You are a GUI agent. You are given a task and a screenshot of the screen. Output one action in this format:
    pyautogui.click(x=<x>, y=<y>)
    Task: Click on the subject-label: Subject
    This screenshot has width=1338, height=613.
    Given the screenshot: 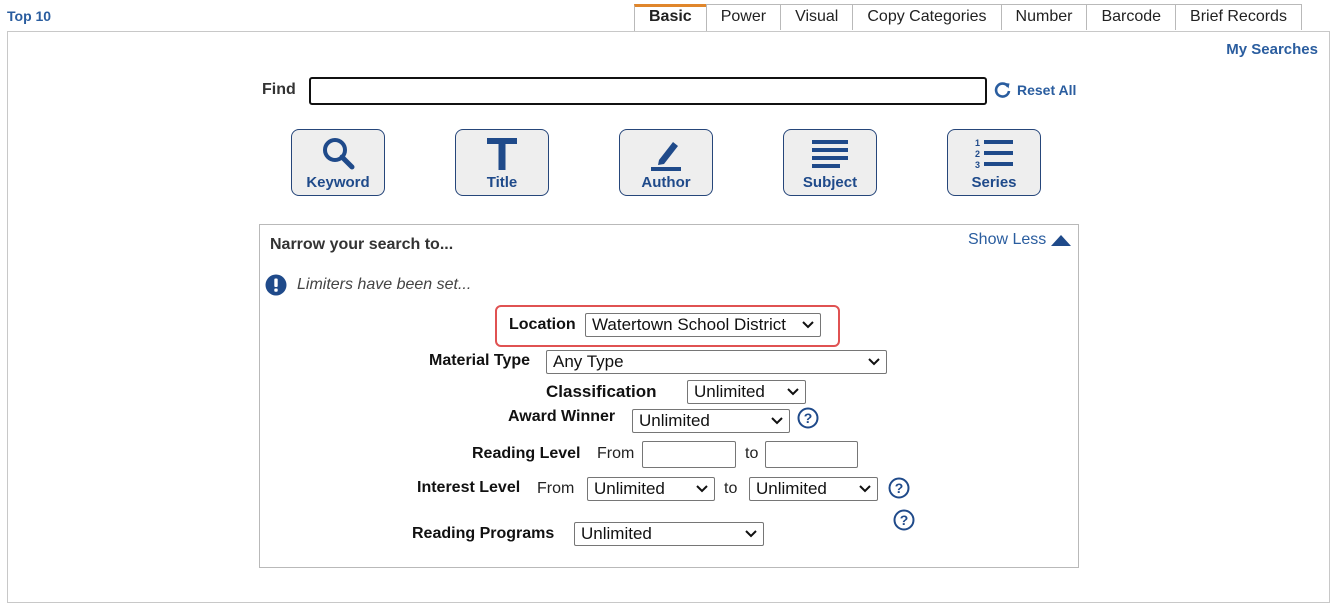 What is the action you would take?
    pyautogui.click(x=830, y=182)
    